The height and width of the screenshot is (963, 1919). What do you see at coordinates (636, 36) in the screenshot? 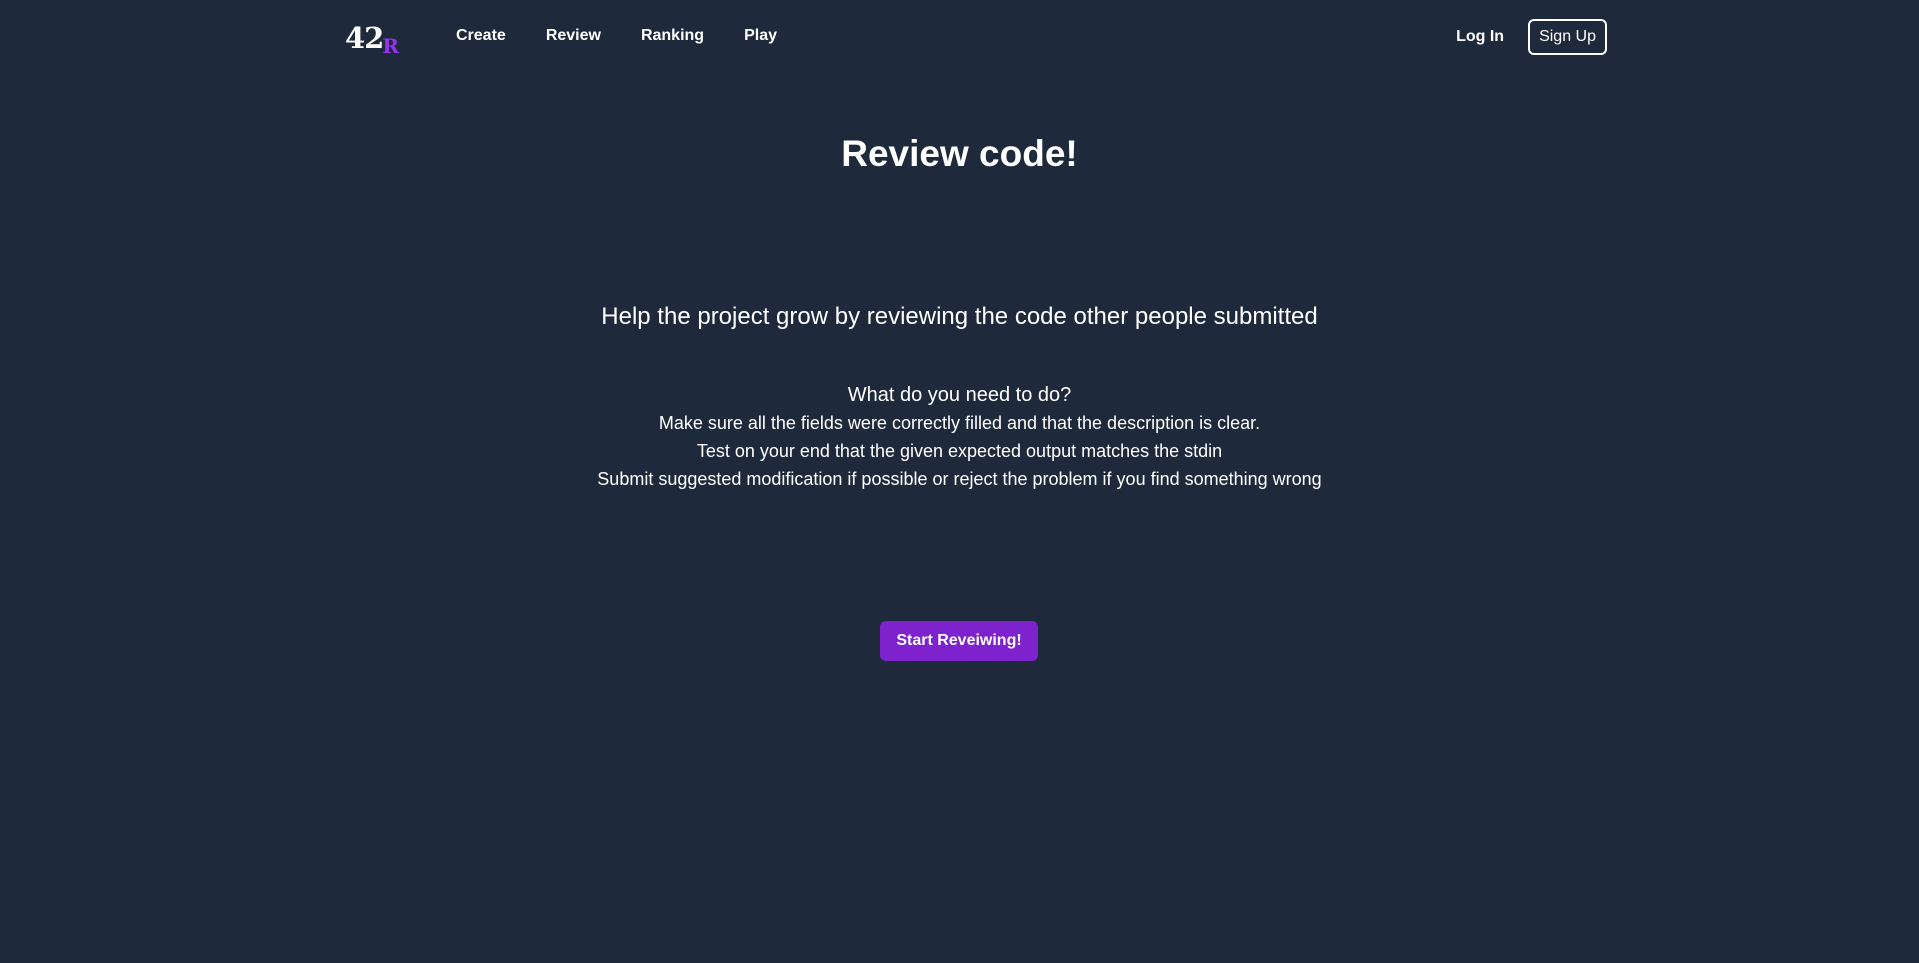
I see `main-nav: Create Review Ranking Play` at bounding box center [636, 36].